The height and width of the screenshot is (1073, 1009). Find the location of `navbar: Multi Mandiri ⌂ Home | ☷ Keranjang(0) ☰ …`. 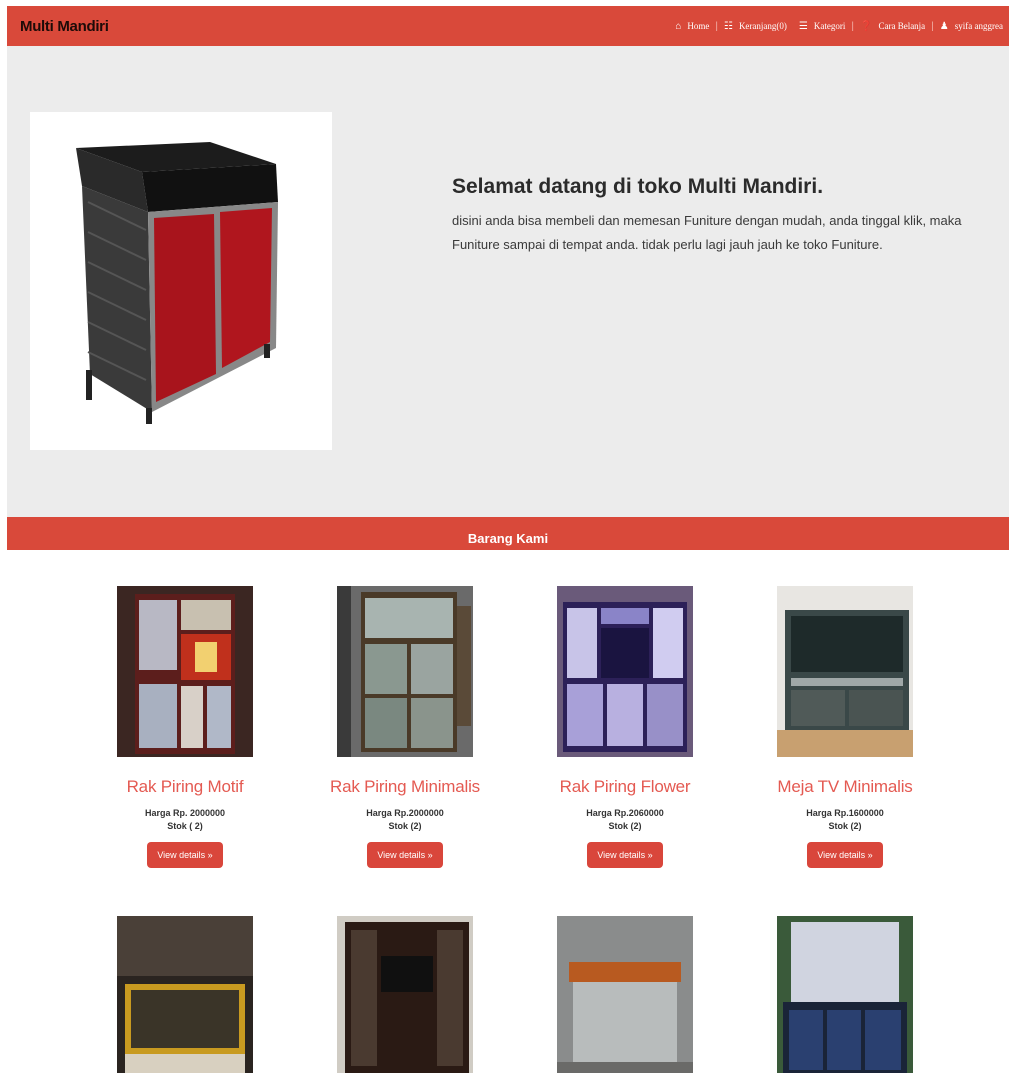

navbar: Multi Mandiri ⌂ Home | ☷ Keranjang(0) ☰ … is located at coordinates (508, 26).